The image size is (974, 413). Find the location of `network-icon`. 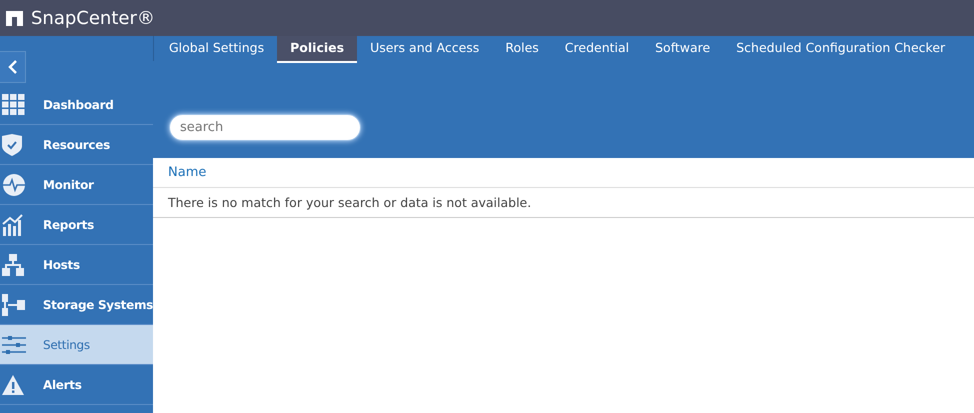

network-icon is located at coordinates (13, 265).